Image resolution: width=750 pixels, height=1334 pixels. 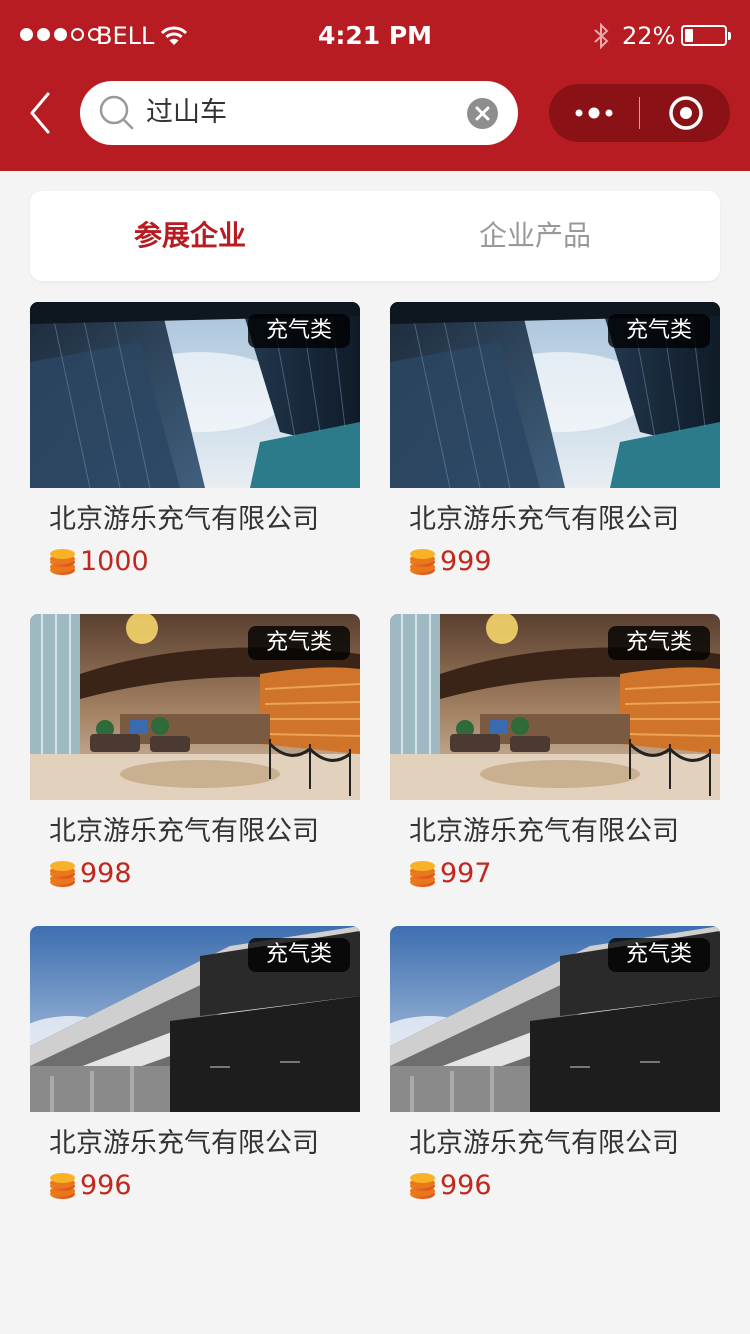 What do you see at coordinates (42, 113) in the screenshot?
I see `back-button` at bounding box center [42, 113].